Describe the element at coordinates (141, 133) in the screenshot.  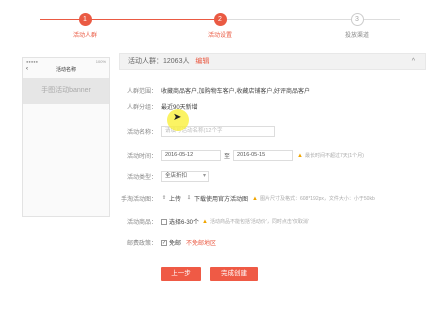
I see `name-label: 活动名称：` at that location.